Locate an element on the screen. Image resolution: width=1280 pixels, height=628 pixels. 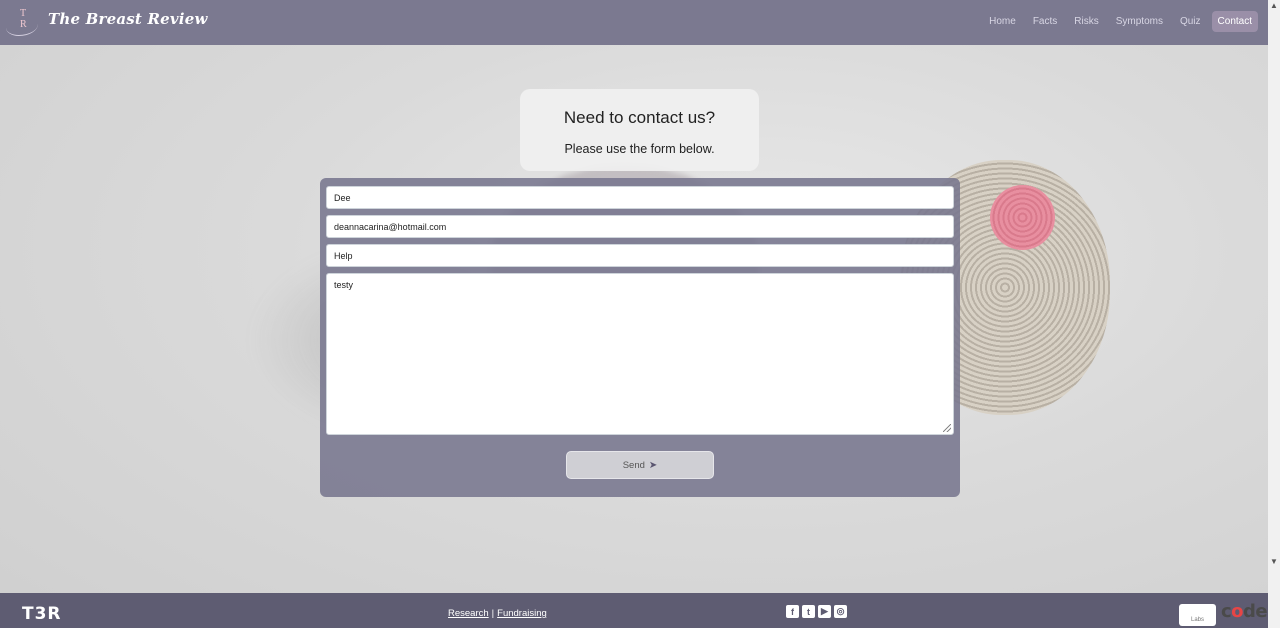
name-field: Dee is located at coordinates (640, 197).